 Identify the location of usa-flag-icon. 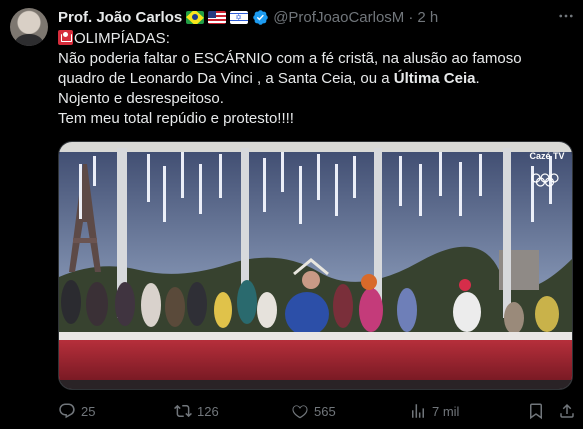
(217, 17).